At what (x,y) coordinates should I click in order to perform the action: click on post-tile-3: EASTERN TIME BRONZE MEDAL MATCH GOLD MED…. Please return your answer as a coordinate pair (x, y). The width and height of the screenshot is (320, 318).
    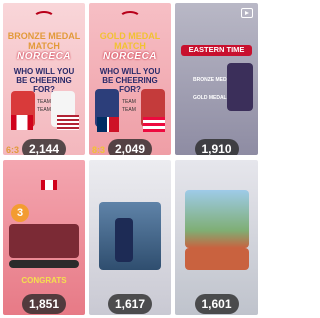
    Looking at the image, I should click on (216, 79).